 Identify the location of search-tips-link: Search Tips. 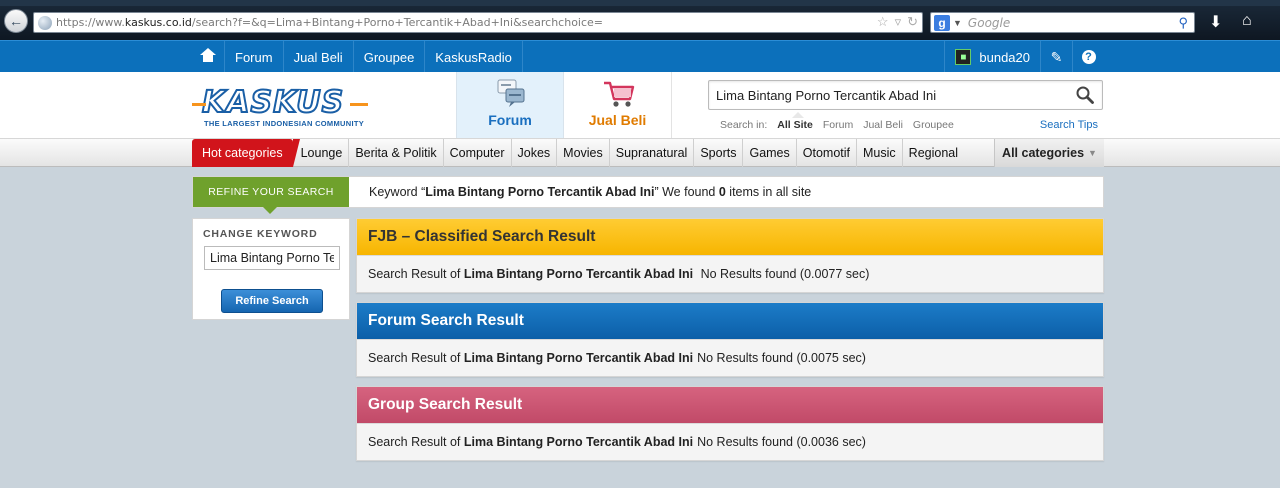
(1069, 125).